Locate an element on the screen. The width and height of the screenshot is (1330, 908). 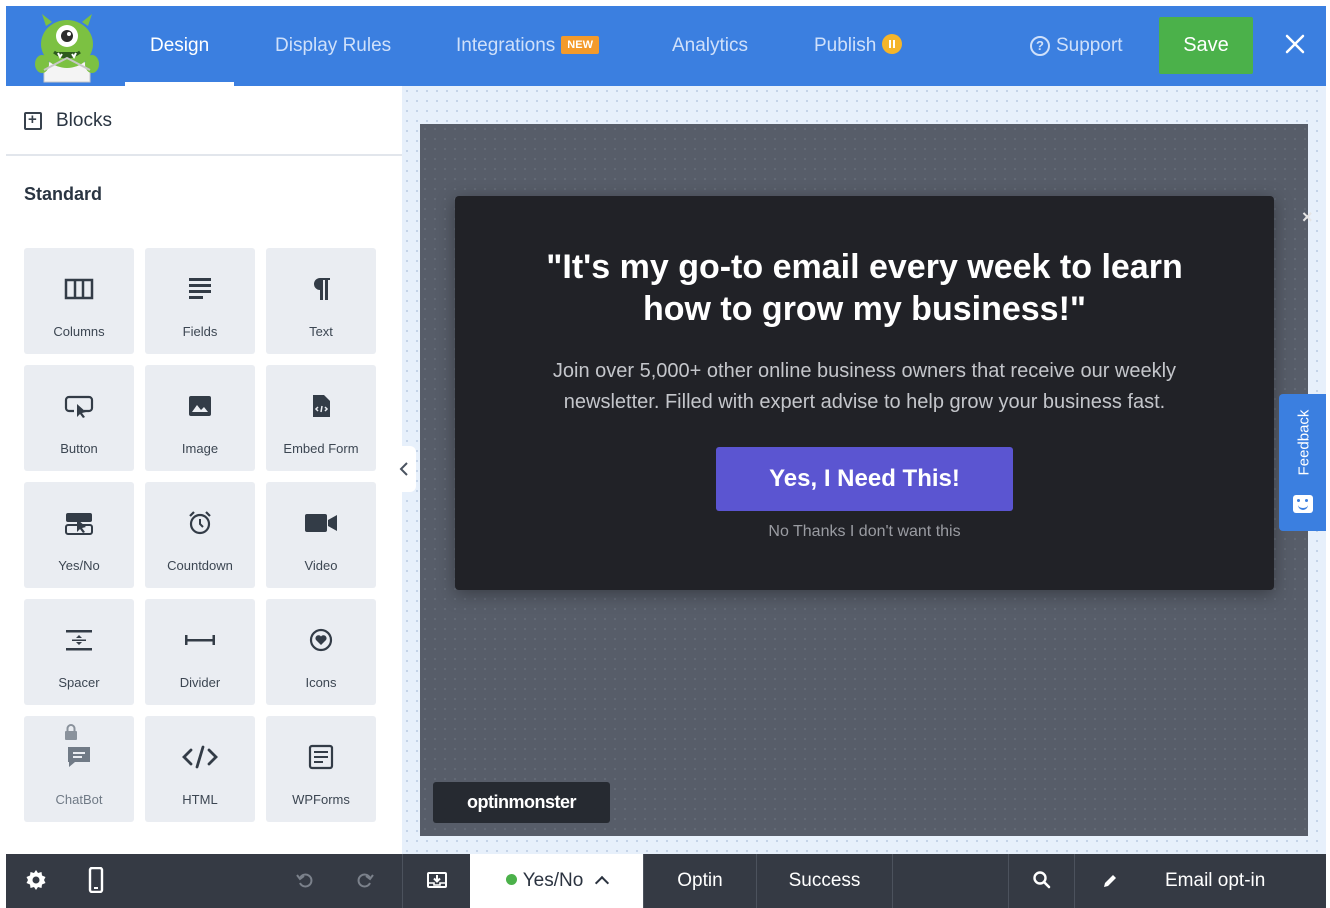
tab-publish-label: Publish is located at coordinates (845, 45).